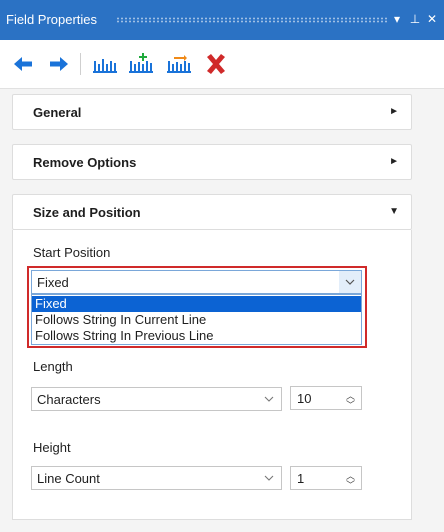 This screenshot has width=444, height=532. What do you see at coordinates (141, 64) in the screenshot?
I see `add-field-icon` at bounding box center [141, 64].